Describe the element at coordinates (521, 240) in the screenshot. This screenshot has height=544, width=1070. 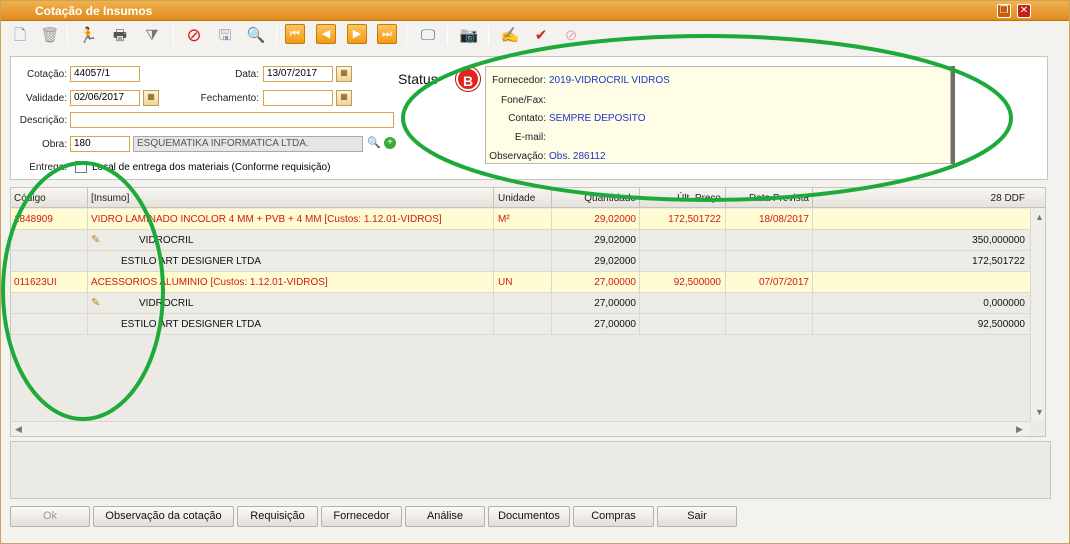
I see `table-row: ✎ VIDROCRIL 29,02000 350,000000` at that location.